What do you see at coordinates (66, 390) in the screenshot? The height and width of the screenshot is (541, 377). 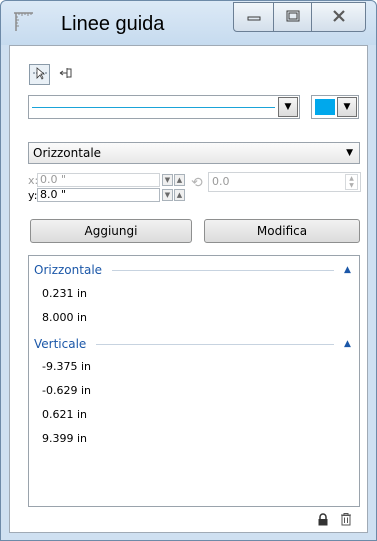 I see `list-item: -0.629 in` at bounding box center [66, 390].